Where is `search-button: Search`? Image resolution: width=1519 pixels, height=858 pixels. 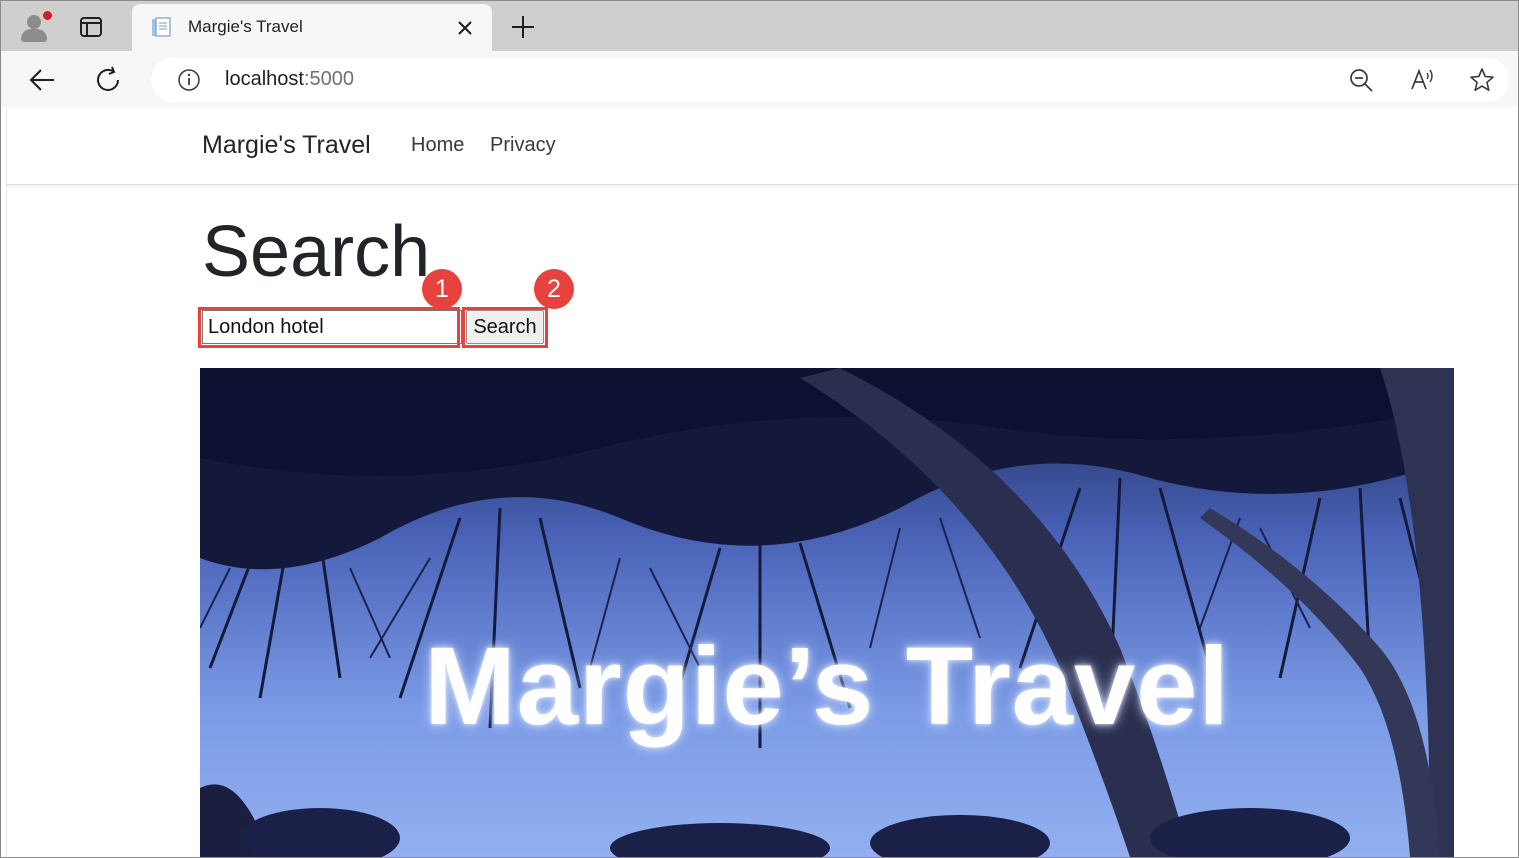
search-button: Search is located at coordinates (505, 327).